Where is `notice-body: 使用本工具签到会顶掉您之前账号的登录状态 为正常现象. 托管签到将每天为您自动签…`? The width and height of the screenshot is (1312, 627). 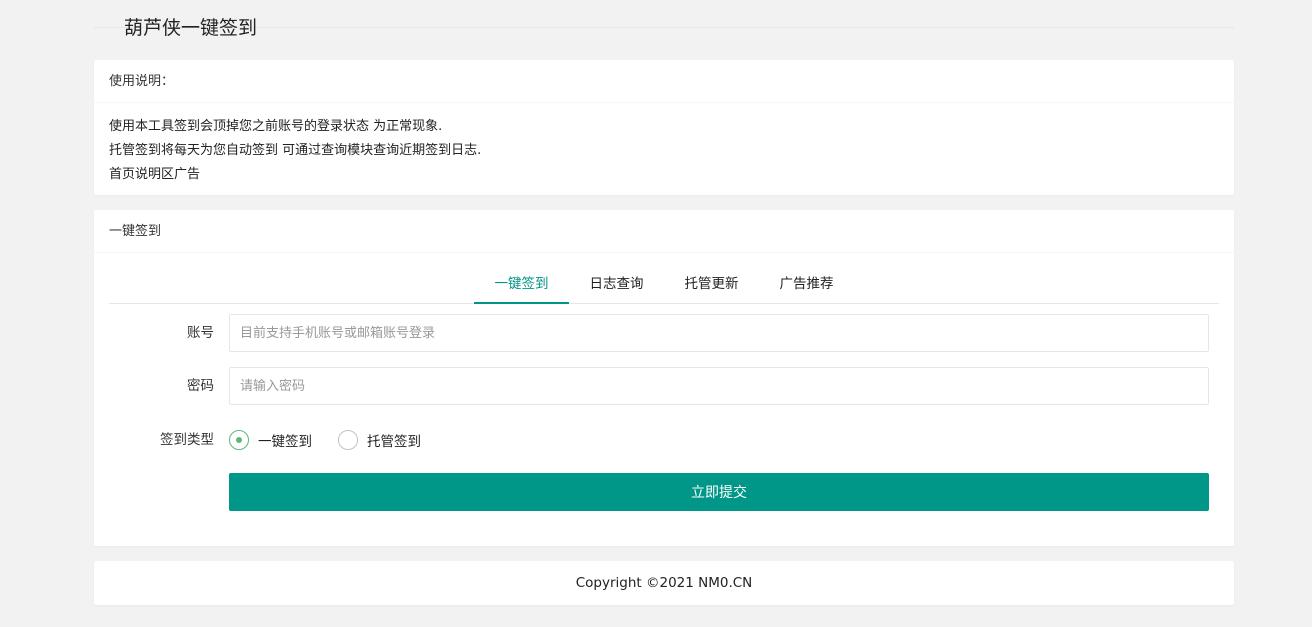
notice-body: 使用本工具签到会顶掉您之前账号的登录状态 为正常现象. 托管签到将每天为您自动签… is located at coordinates (664, 151).